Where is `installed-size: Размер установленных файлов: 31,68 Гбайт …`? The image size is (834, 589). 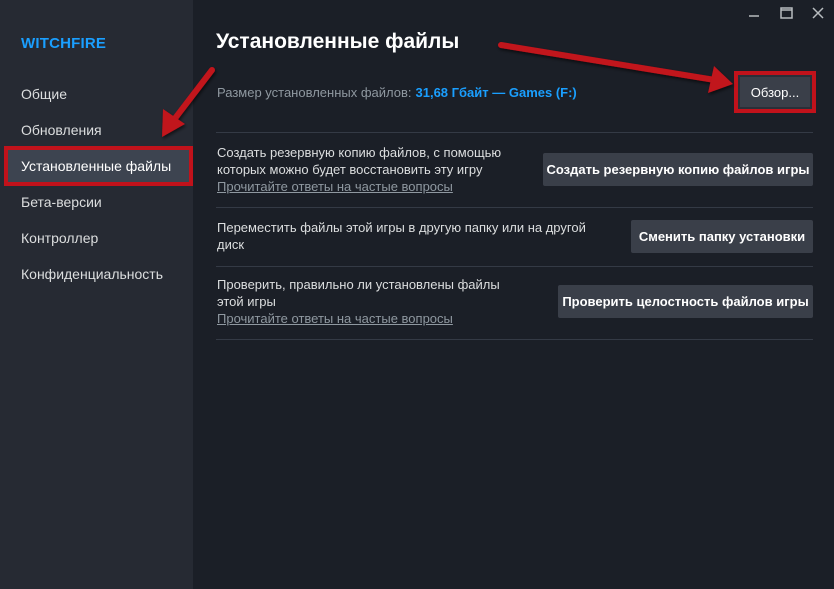 installed-size: Размер установленных файлов: 31,68 Гбайт … is located at coordinates (397, 92).